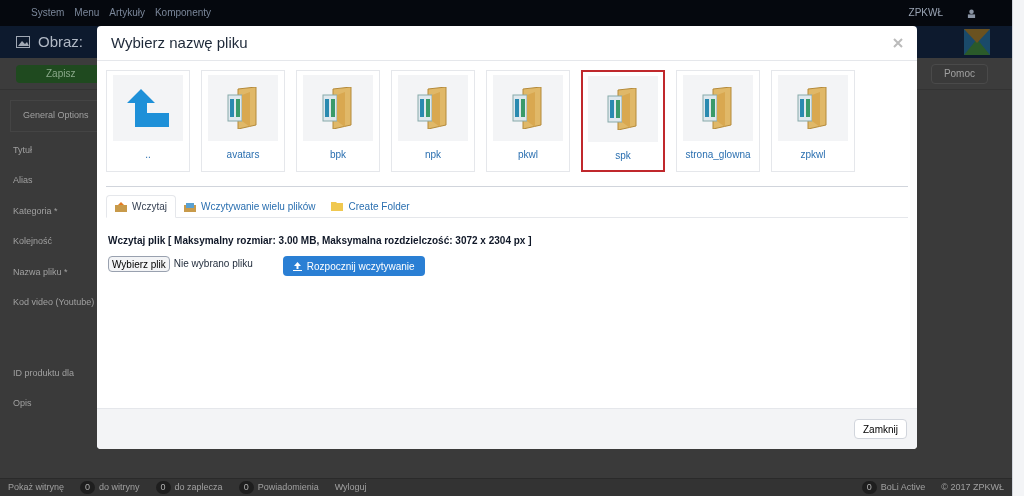 The image size is (1024, 496). Describe the element at coordinates (898, 43) in the screenshot. I see `close-icon` at that location.